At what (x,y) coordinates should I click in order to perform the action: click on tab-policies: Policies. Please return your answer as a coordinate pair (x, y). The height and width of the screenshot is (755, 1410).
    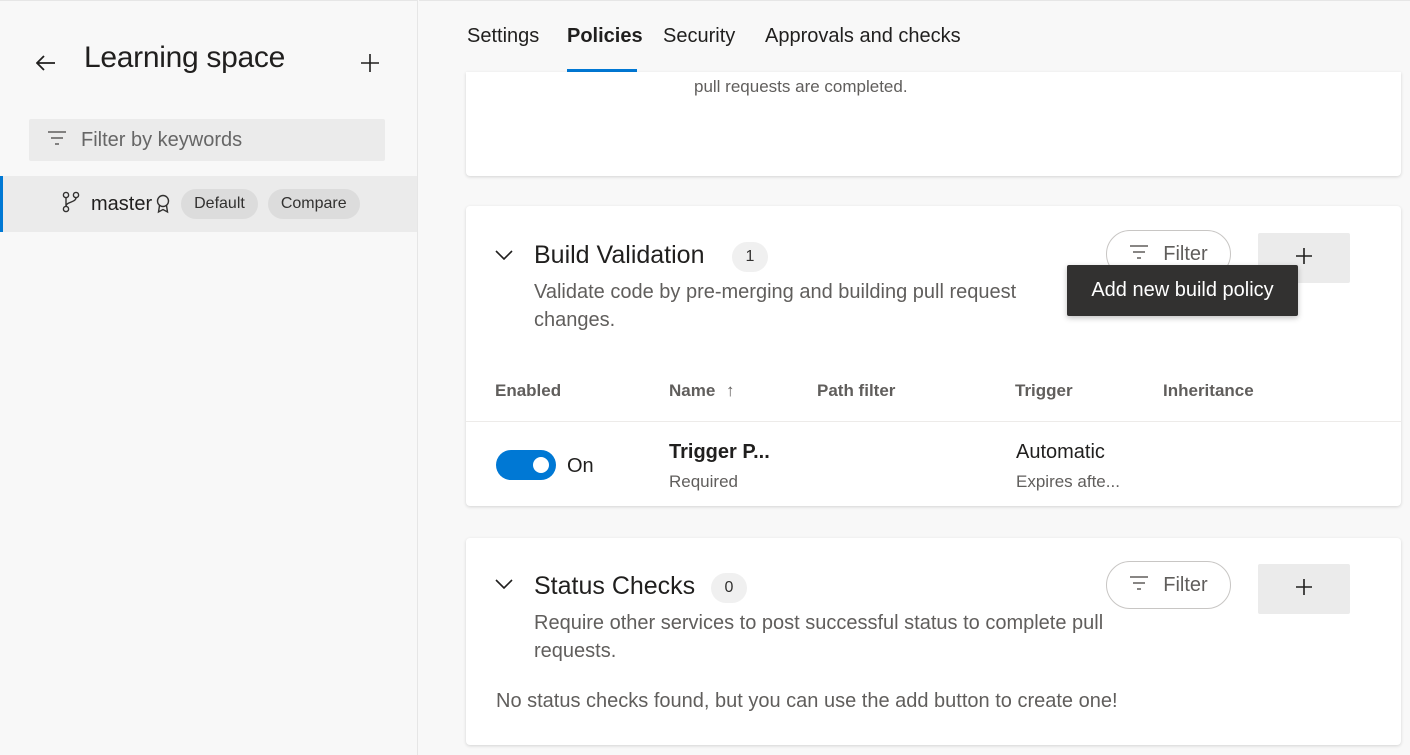
    Looking at the image, I should click on (605, 36).